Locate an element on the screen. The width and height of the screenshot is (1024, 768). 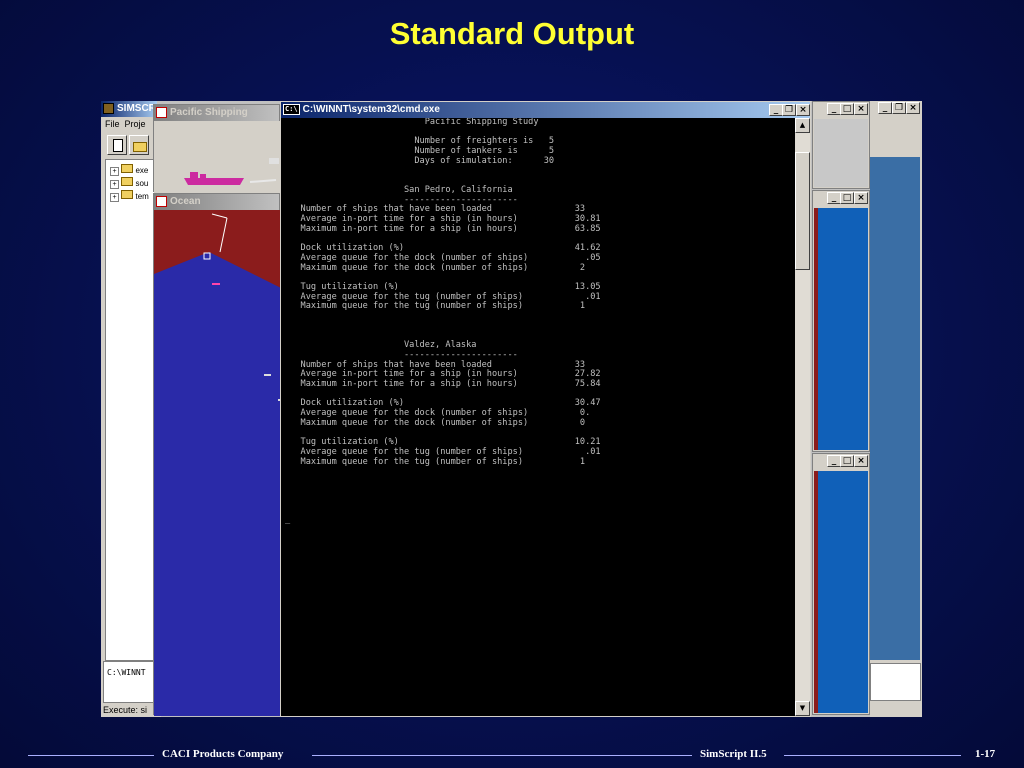
open-folder-icon is located at coordinates (140, 147).